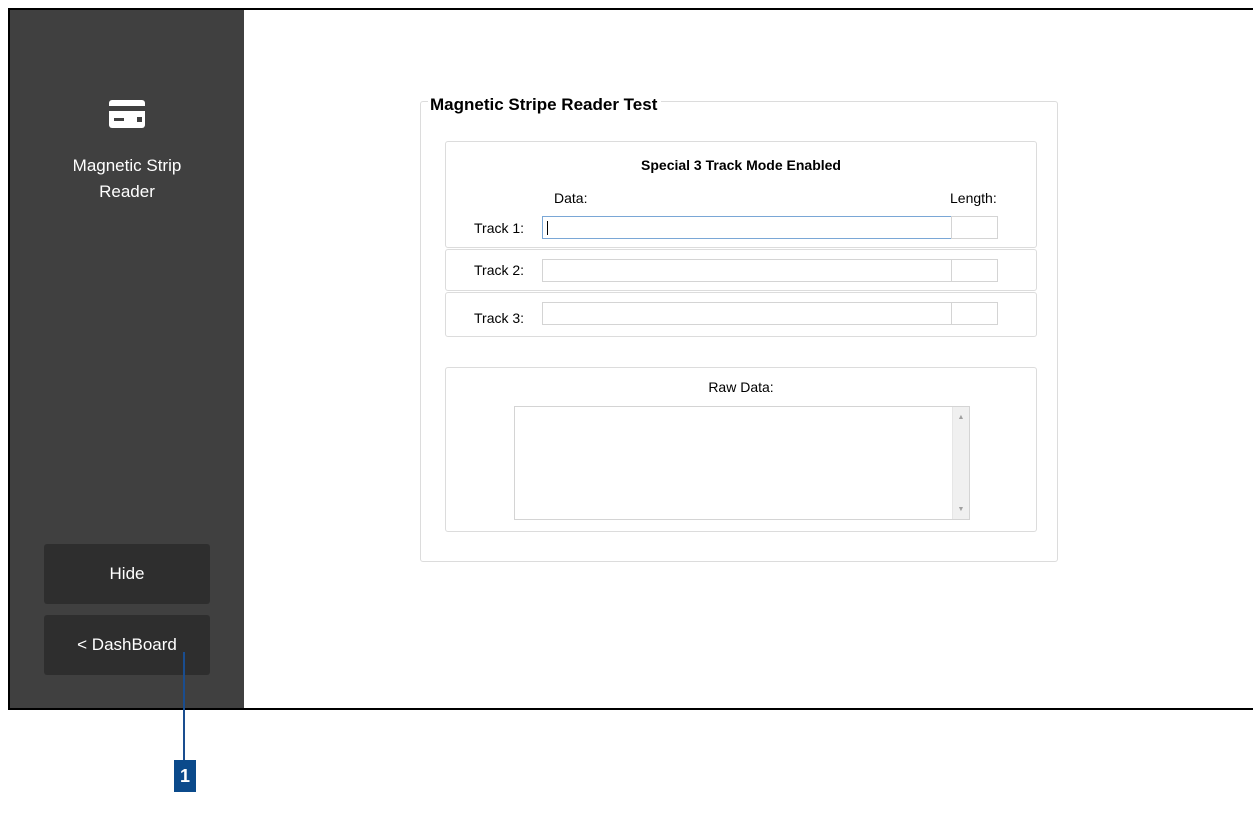  What do you see at coordinates (499, 228) in the screenshot?
I see `track1-label: Track 1:` at bounding box center [499, 228].